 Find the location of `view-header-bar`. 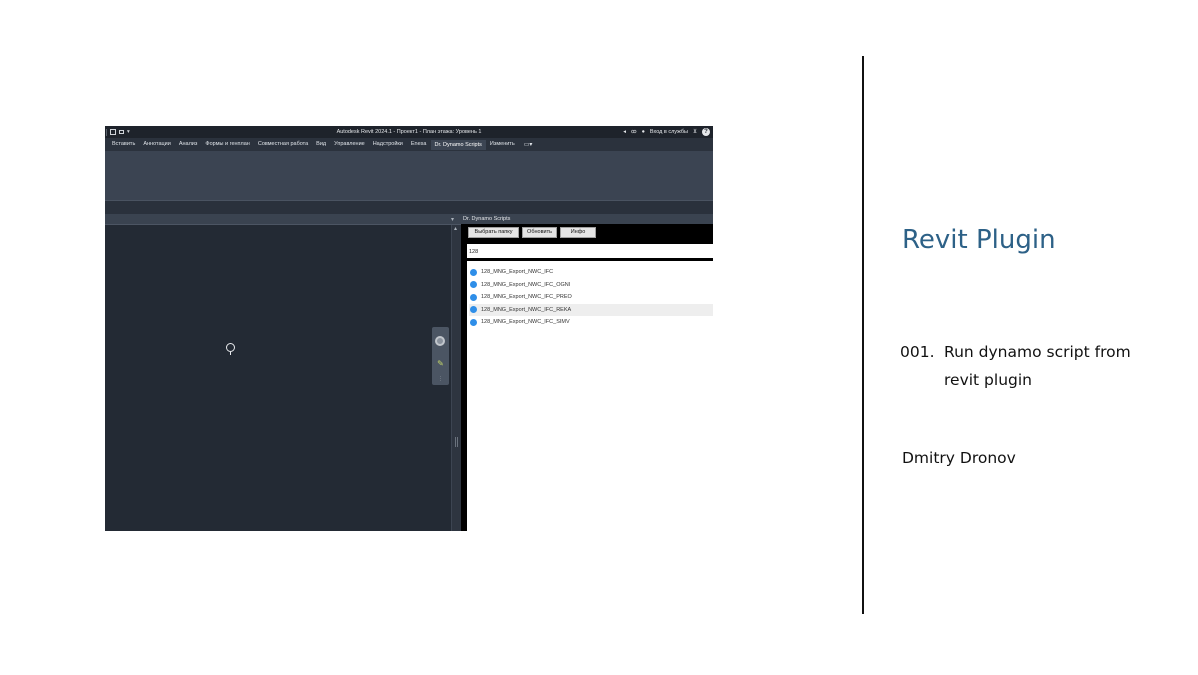

view-header-bar is located at coordinates (283, 219).